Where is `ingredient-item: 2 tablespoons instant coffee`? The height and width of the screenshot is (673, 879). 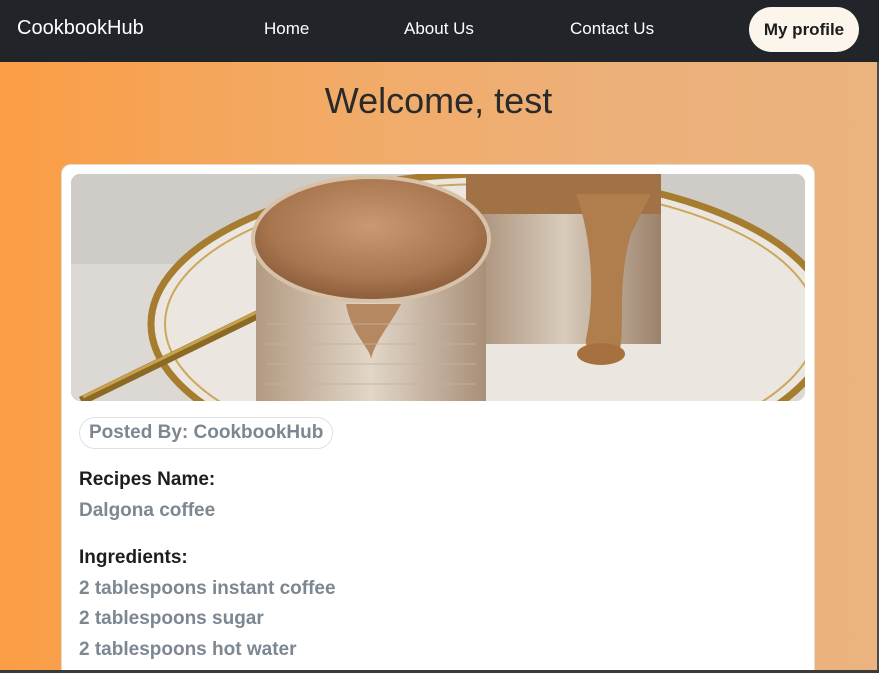 ingredient-item: 2 tablespoons instant coffee is located at coordinates (207, 588).